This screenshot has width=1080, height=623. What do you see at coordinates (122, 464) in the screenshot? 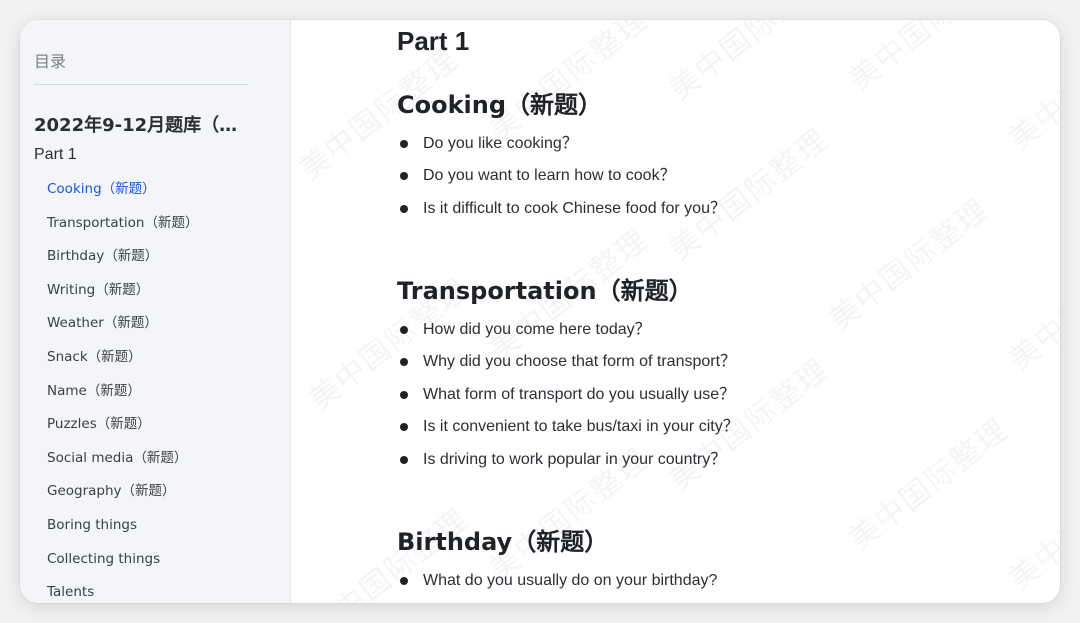
I see `toc-item-social-media: Social media（新题）` at bounding box center [122, 464].